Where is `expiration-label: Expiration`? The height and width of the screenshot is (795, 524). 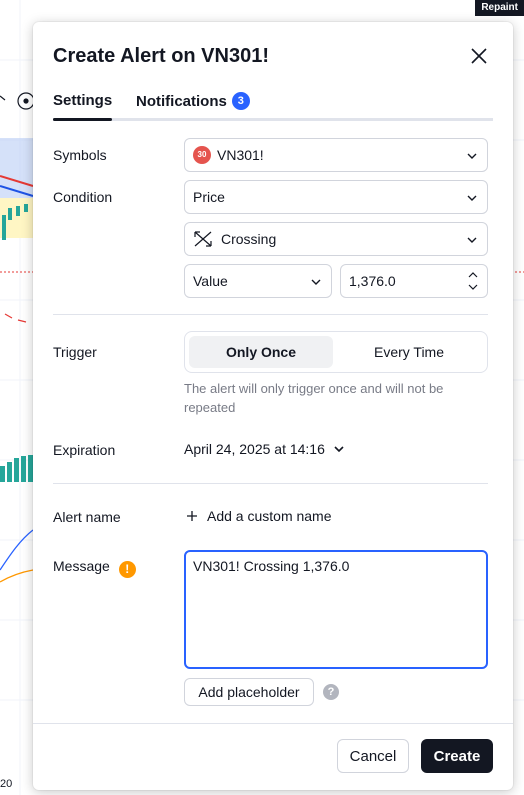
expiration-label: Expiration is located at coordinates (84, 450).